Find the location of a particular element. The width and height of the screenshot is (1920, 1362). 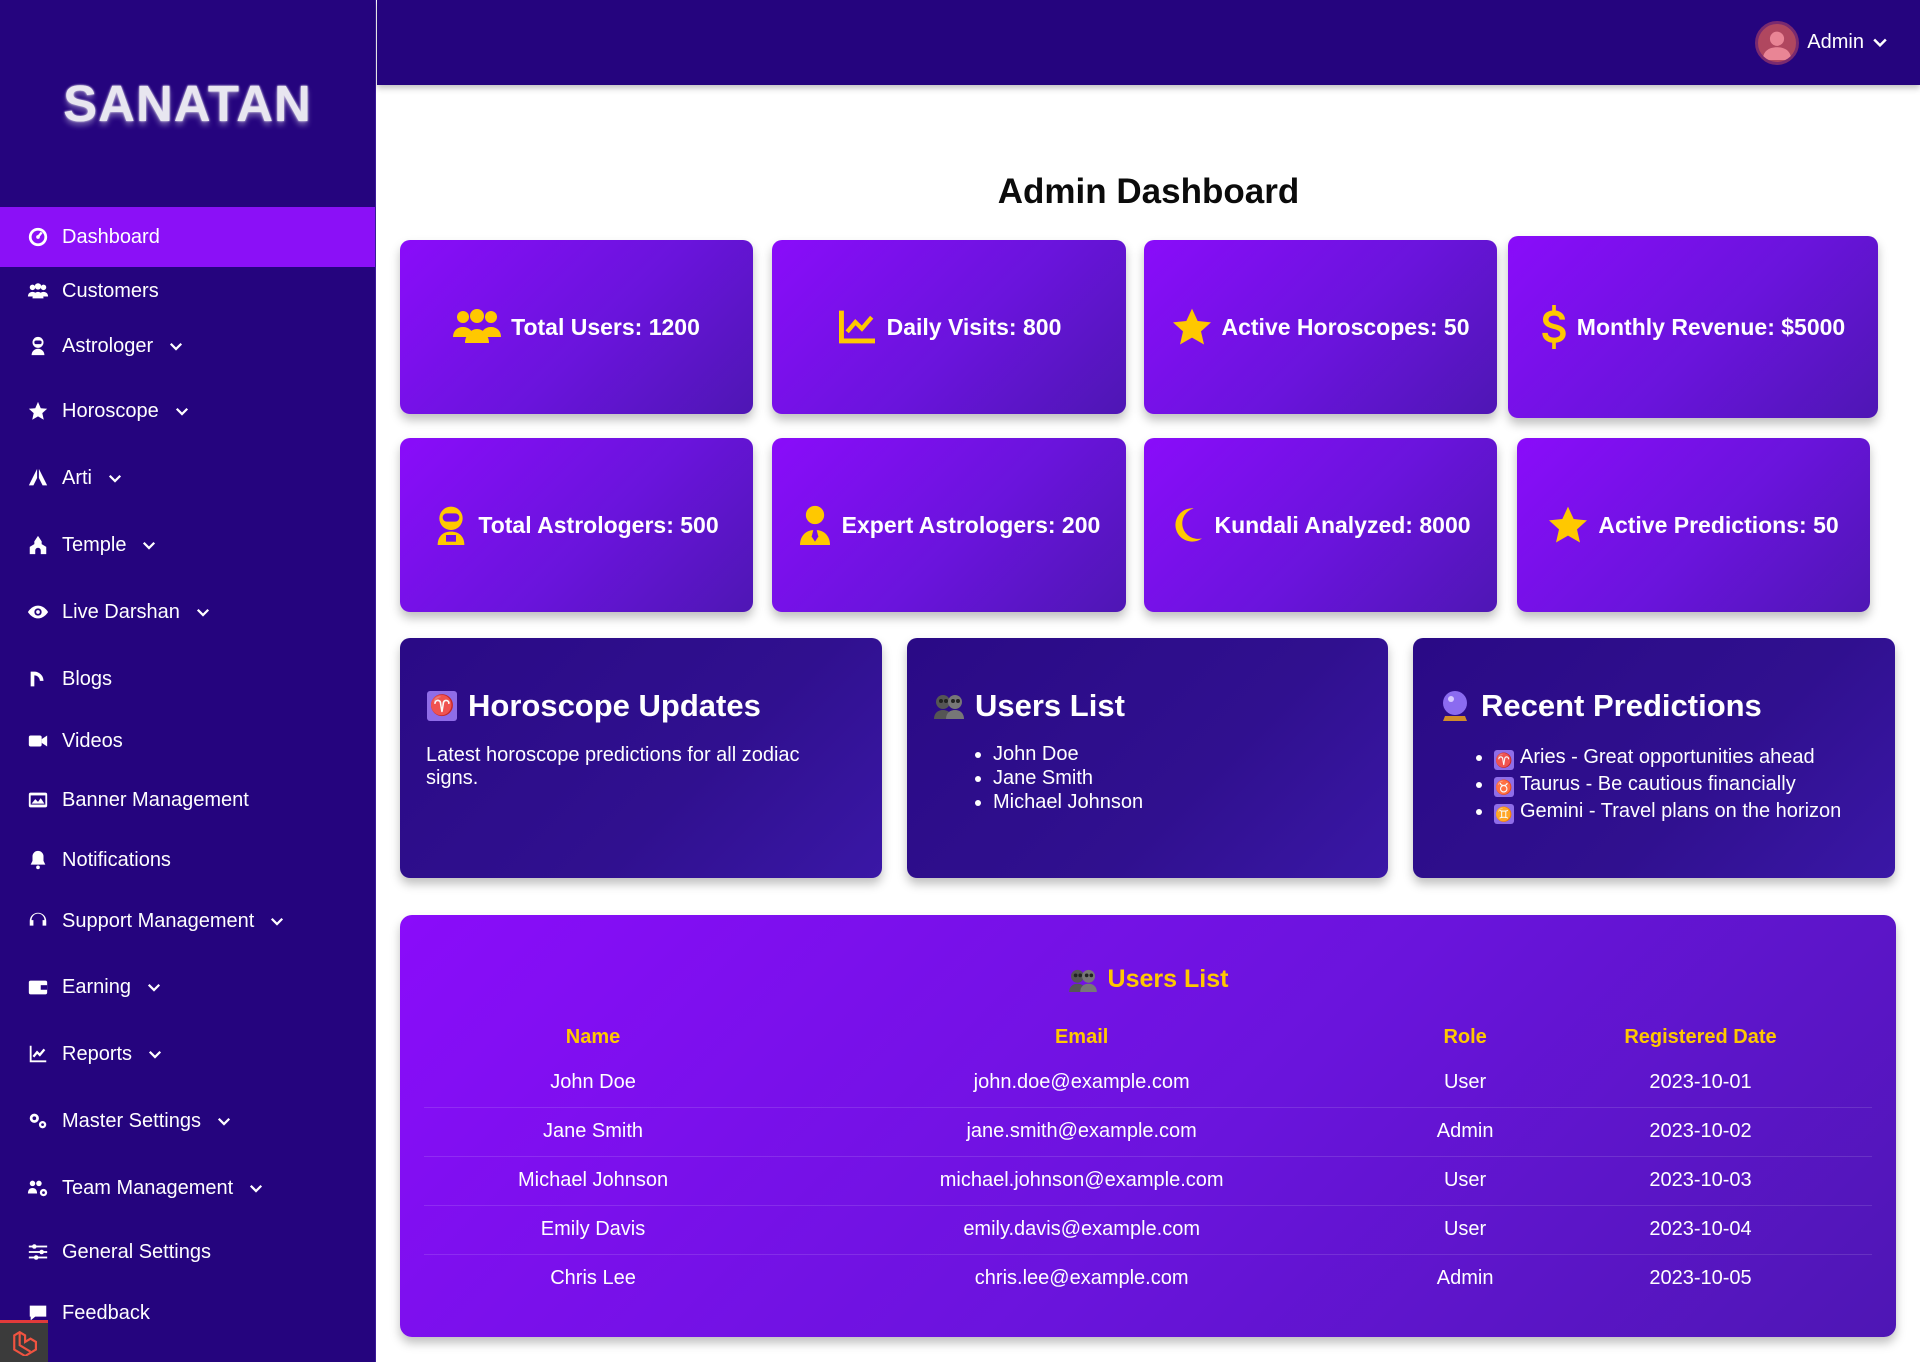

sidebar-item-label: Blogs is located at coordinates (87, 678).